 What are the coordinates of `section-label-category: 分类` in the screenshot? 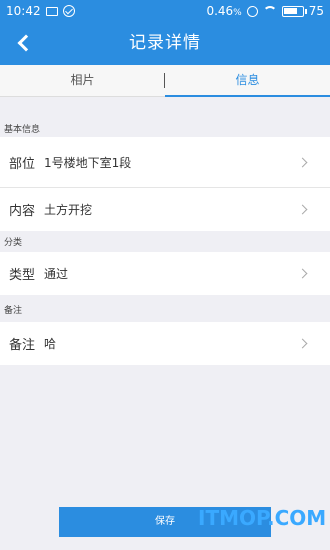 It's located at (13, 243).